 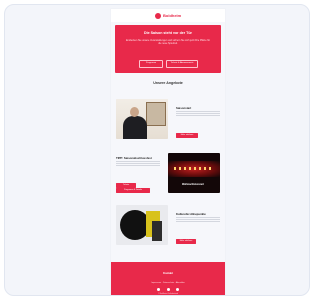 What do you see at coordinates (168, 283) in the screenshot?
I see `footer-links: Impressum · Datenschutz · Abmelden` at bounding box center [168, 283].